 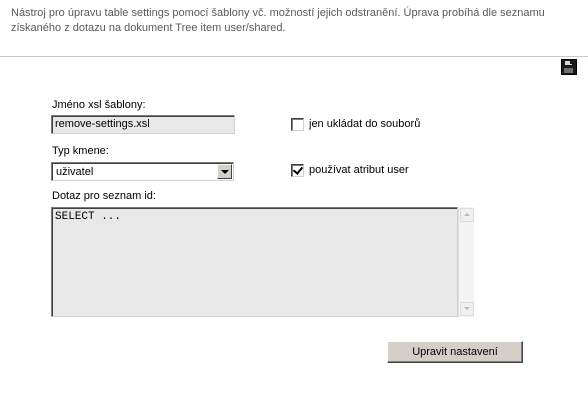 I want to click on id-query-label: Dotaz pro seznam id:, so click(x=104, y=196).